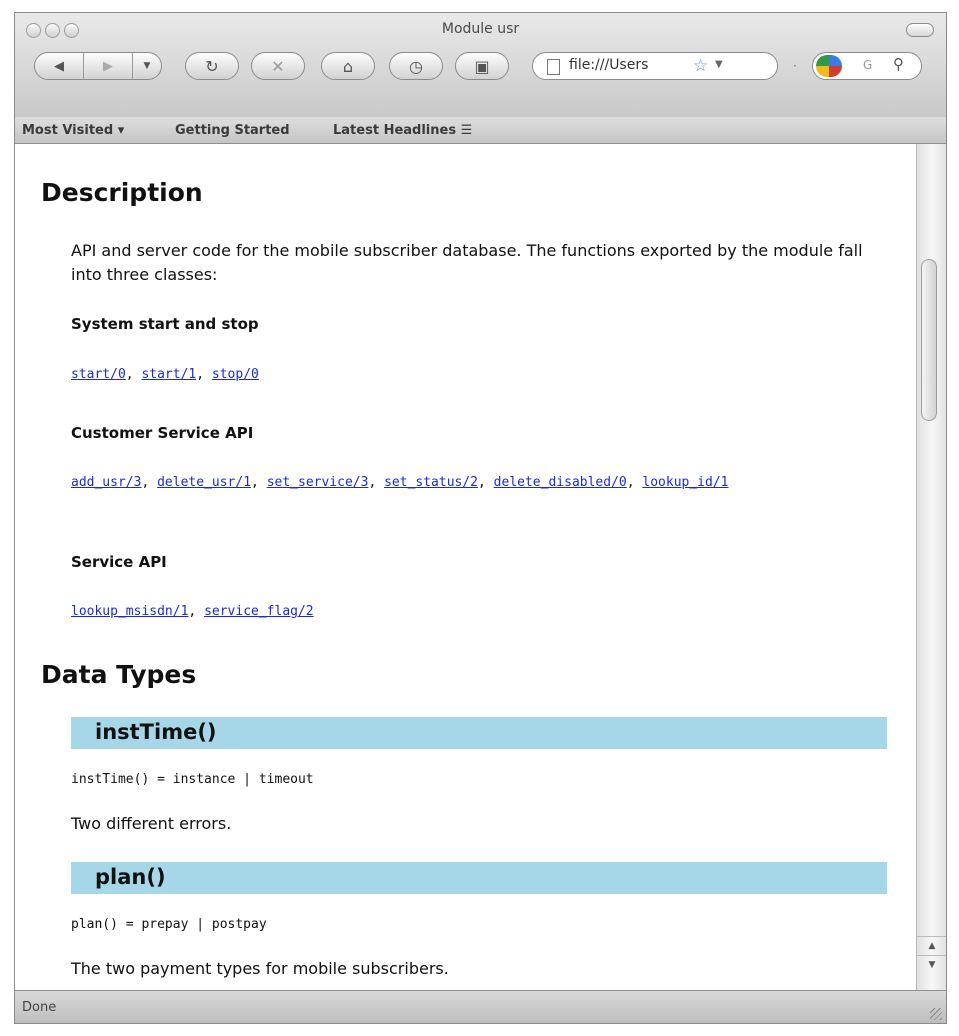 The image size is (959, 1036). I want to click on section-title: Customer Service API, so click(162, 433).